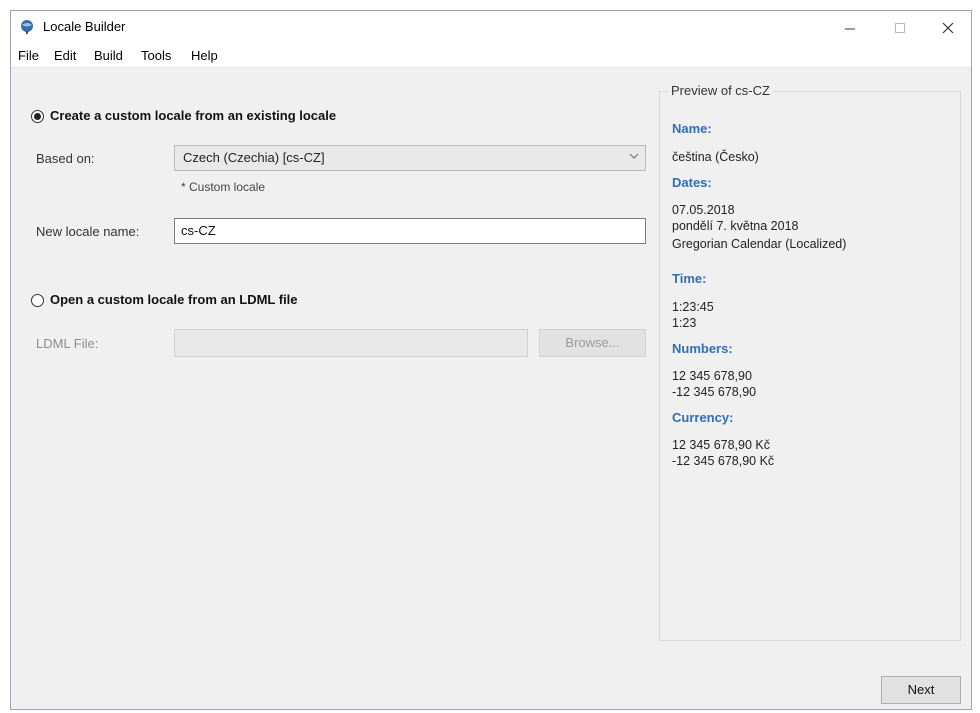 The height and width of the screenshot is (713, 980). What do you see at coordinates (156, 55) in the screenshot?
I see `menu-tools: Tools` at bounding box center [156, 55].